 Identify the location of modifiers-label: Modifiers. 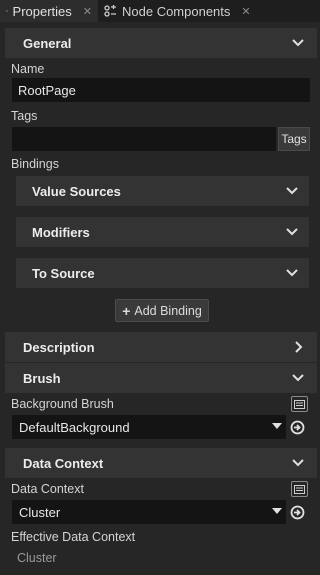
(61, 232).